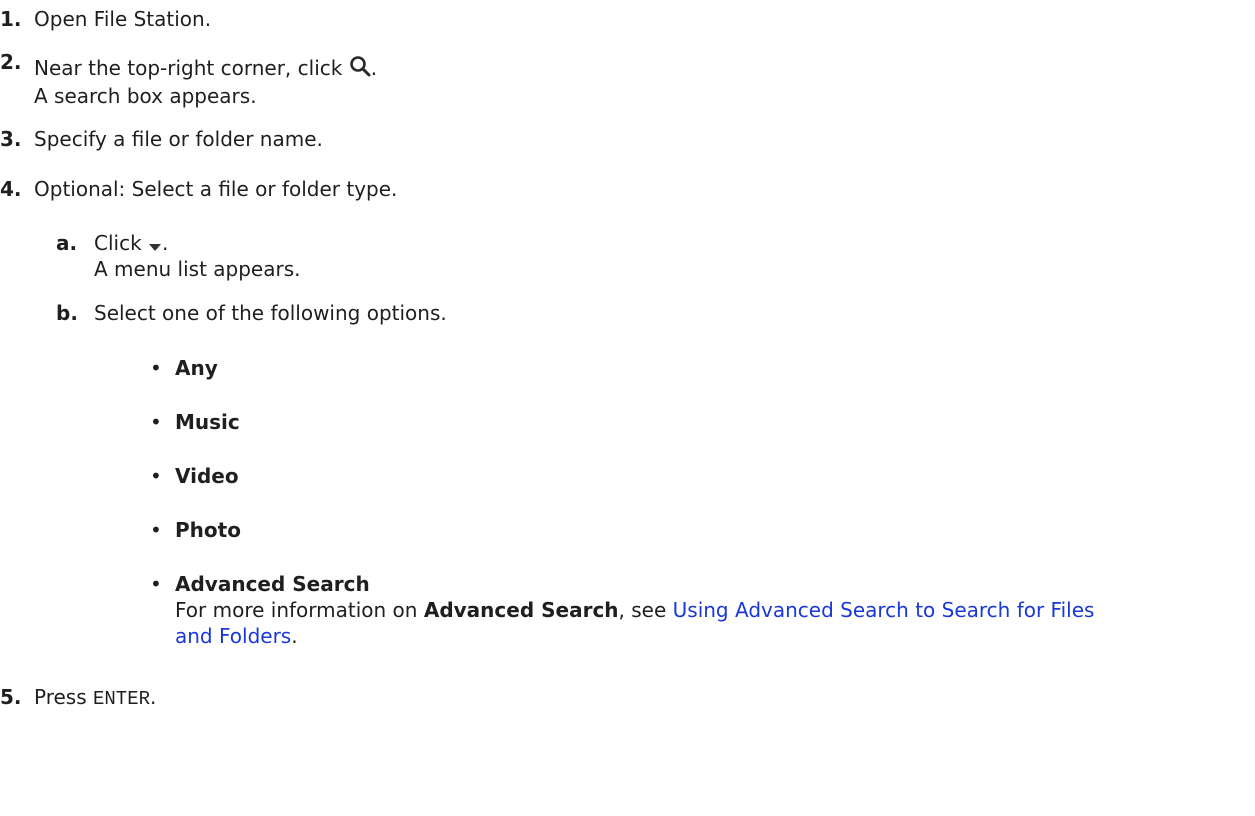 The image size is (1255, 816). What do you see at coordinates (11, 62) in the screenshot?
I see `step-number: 2.` at bounding box center [11, 62].